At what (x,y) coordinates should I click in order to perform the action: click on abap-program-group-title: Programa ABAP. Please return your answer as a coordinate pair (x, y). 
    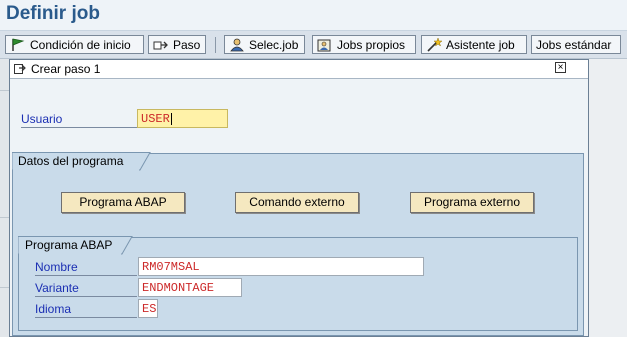
    Looking at the image, I should click on (69, 245).